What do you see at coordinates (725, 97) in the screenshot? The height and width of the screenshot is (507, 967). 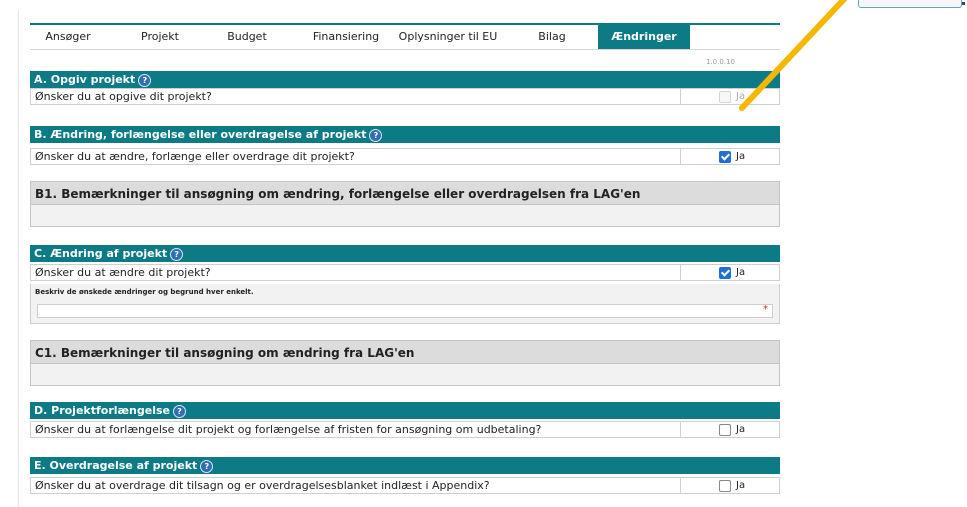 I see `section-a-checkbox` at bounding box center [725, 97].